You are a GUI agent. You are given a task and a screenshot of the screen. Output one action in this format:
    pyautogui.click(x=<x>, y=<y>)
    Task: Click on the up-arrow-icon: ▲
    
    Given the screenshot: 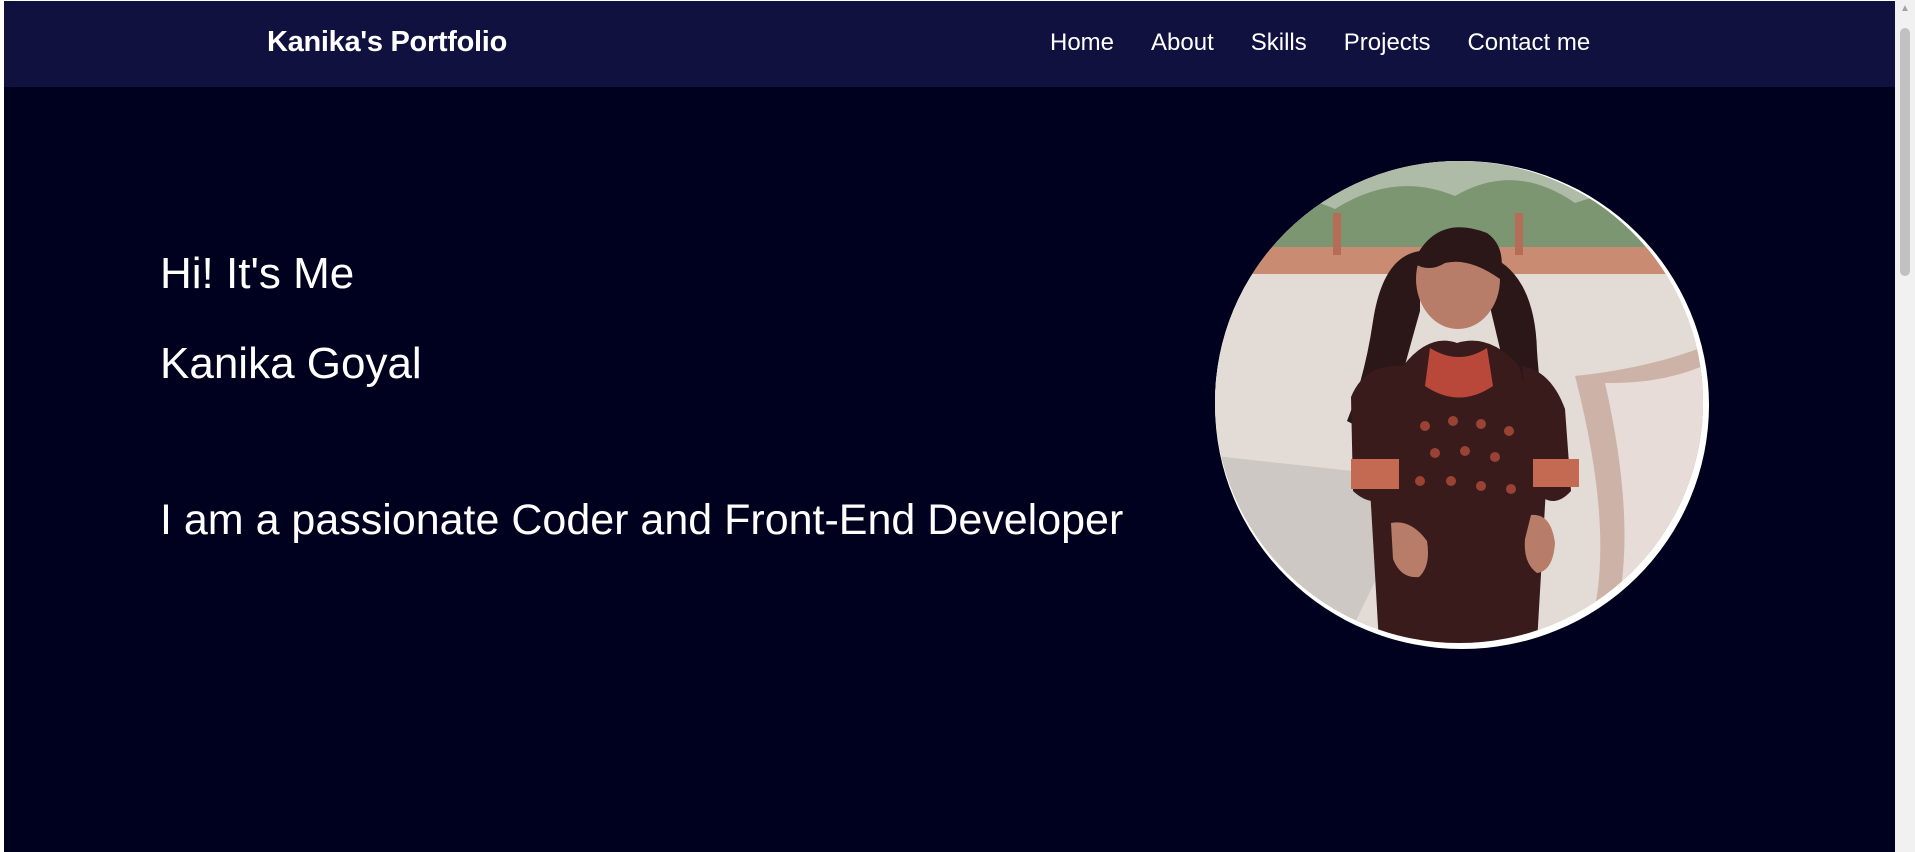 What is the action you would take?
    pyautogui.click(x=1905, y=9)
    